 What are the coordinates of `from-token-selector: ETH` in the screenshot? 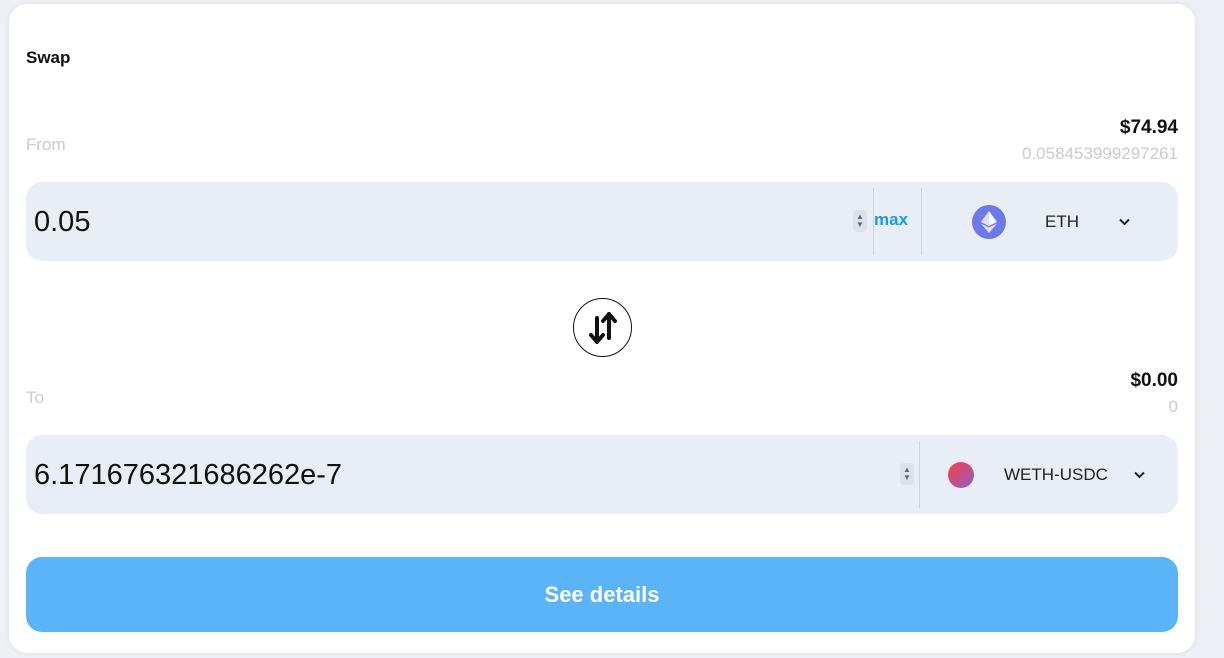 It's located at (1072, 221).